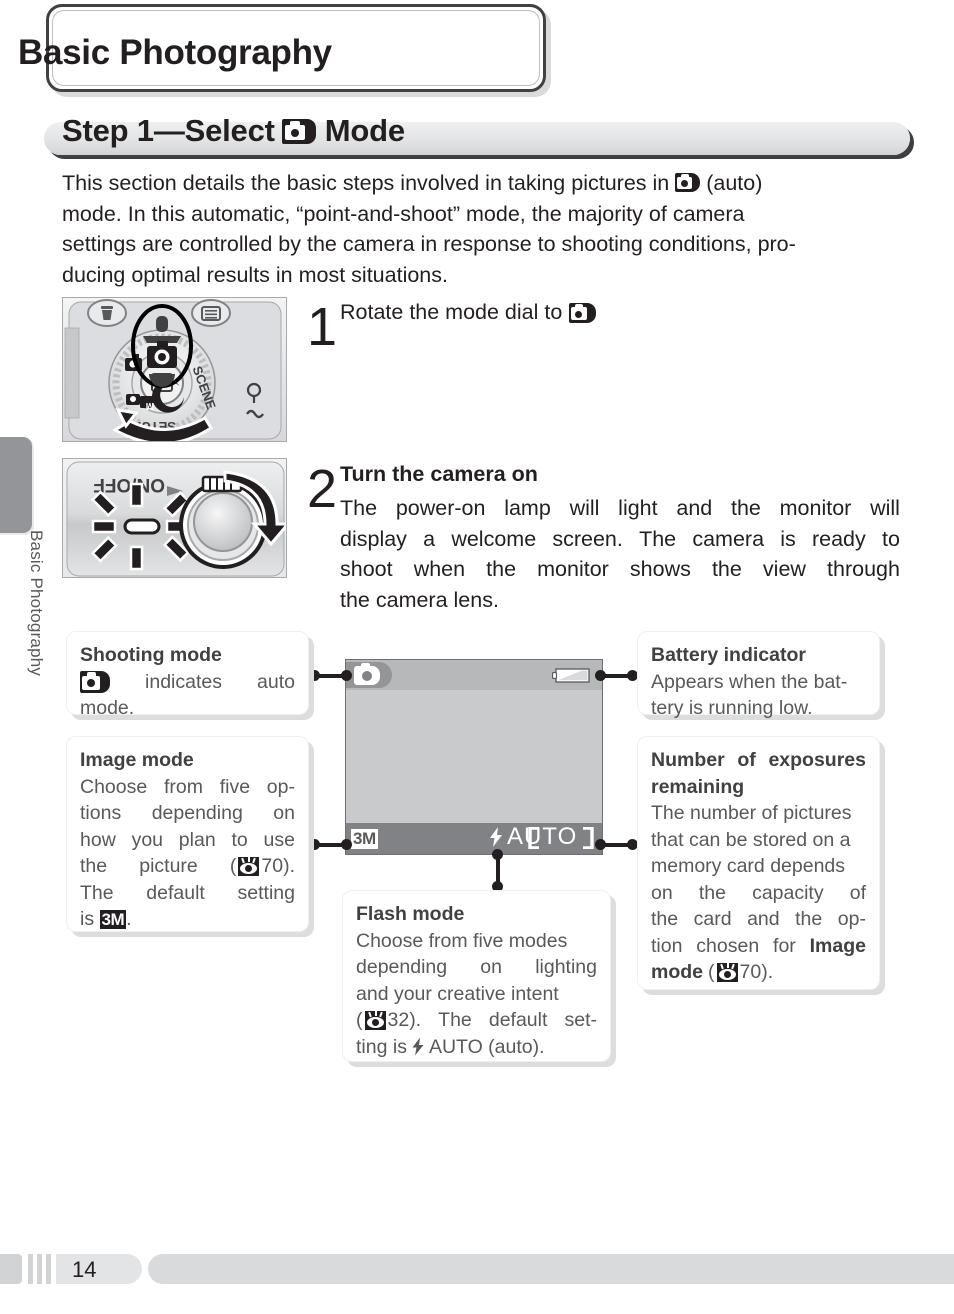 The image size is (954, 1314). What do you see at coordinates (728, 945) in the screenshot?
I see `word: chosen` at bounding box center [728, 945].